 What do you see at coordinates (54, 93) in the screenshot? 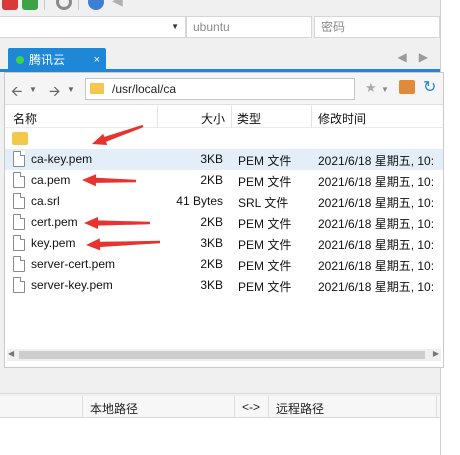
I see `forward-icon: 🡪` at bounding box center [54, 93].